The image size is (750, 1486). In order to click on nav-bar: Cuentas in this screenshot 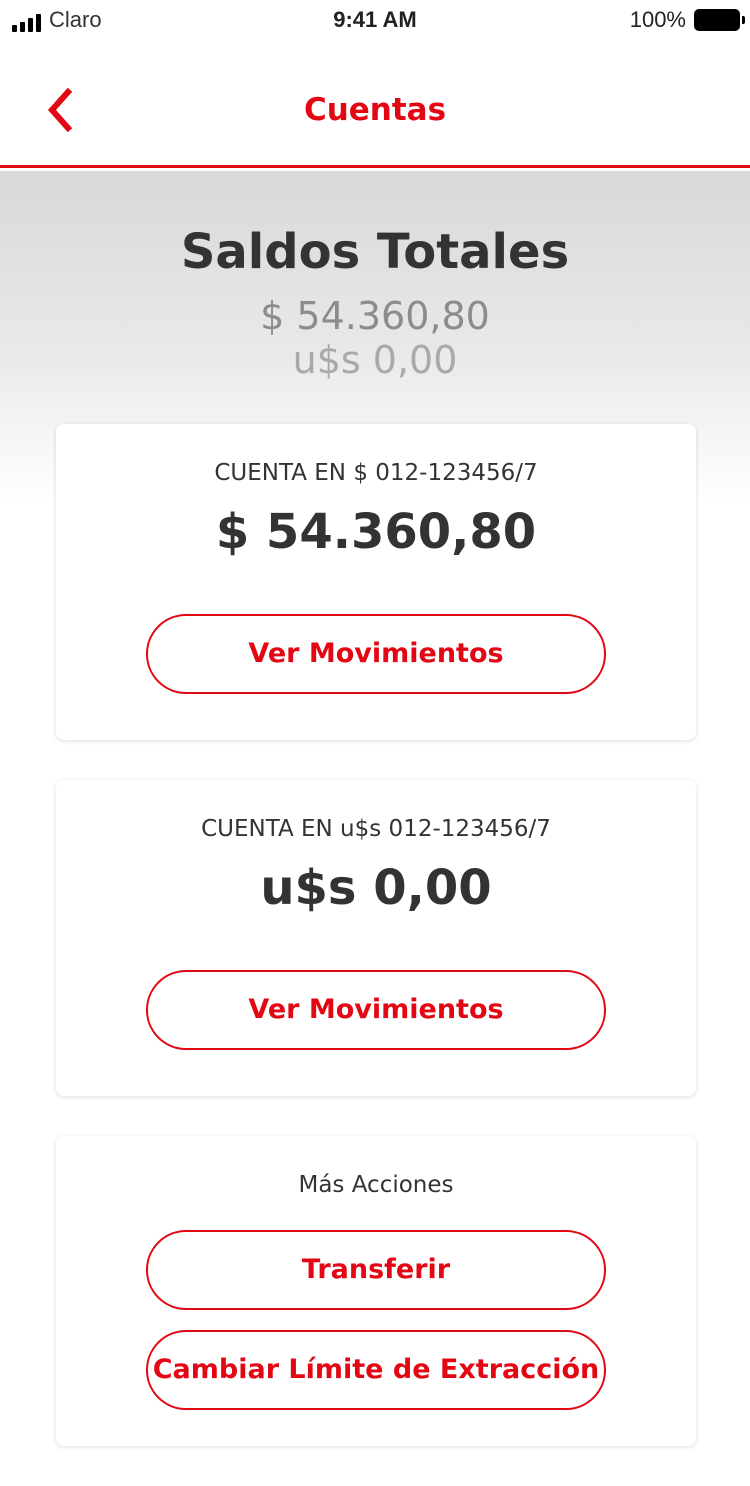, I will do `click(375, 104)`.